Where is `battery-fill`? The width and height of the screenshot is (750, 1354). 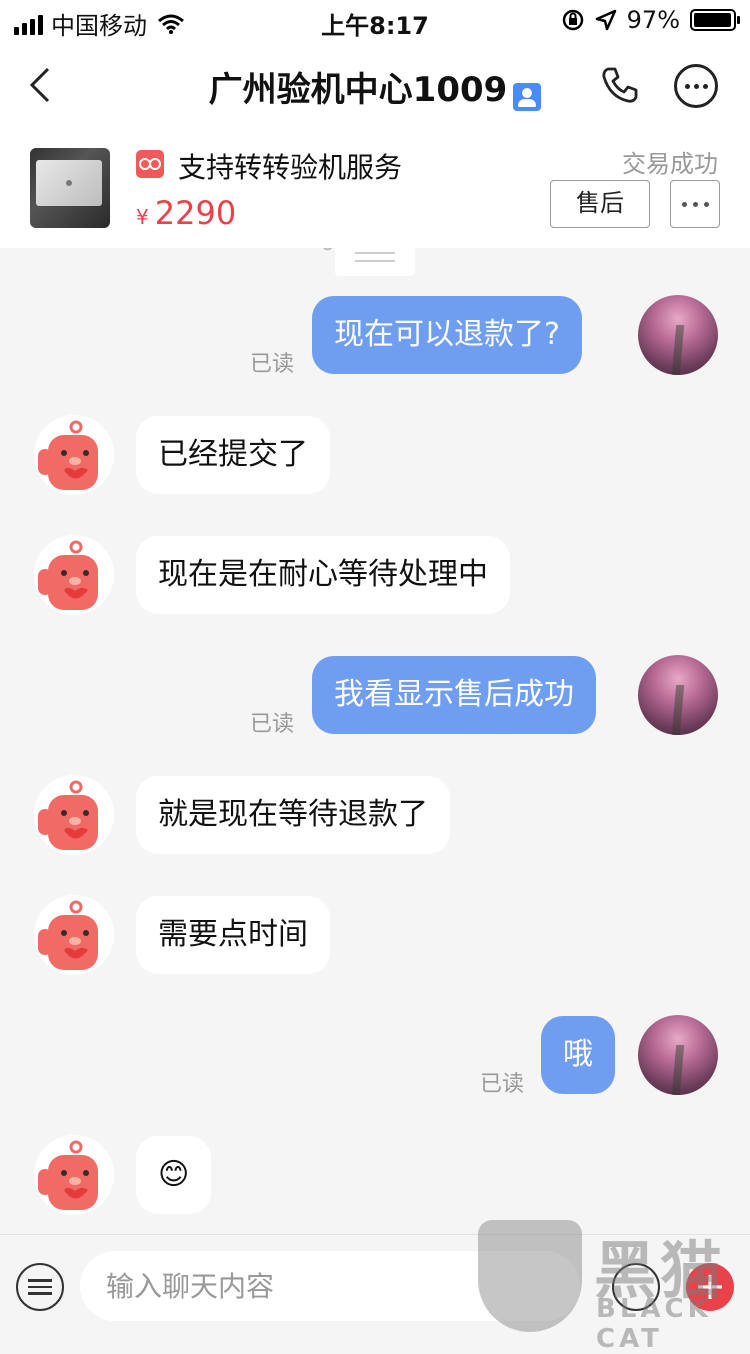
battery-fill is located at coordinates (712, 20).